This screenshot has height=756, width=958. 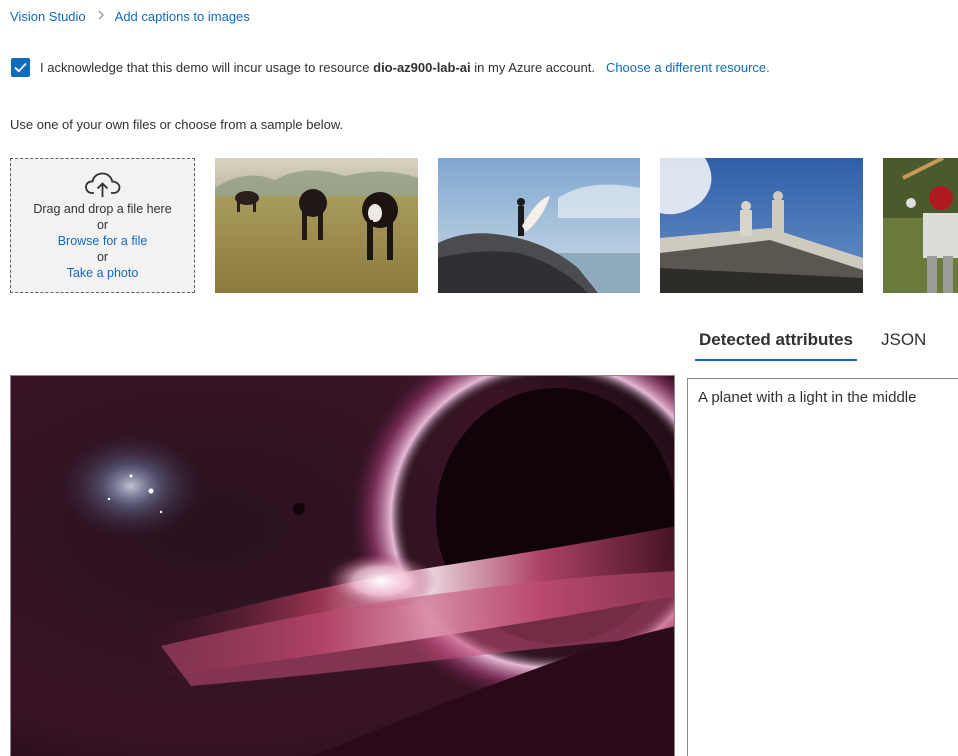 I want to click on sample-cows, so click(x=316, y=225).